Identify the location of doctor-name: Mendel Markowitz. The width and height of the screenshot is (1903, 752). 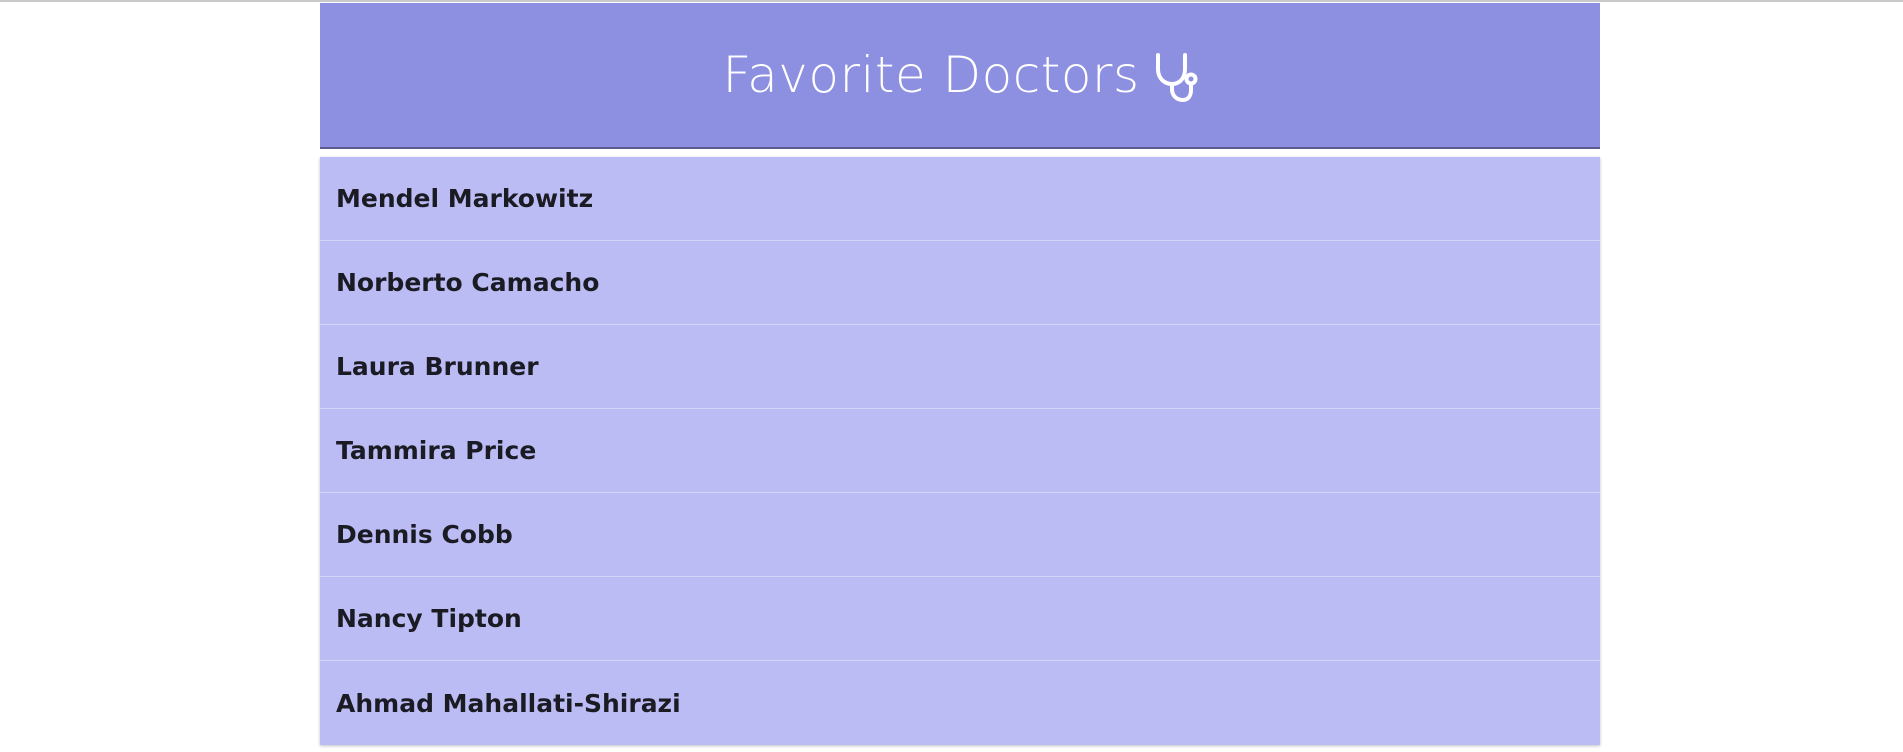
(465, 198).